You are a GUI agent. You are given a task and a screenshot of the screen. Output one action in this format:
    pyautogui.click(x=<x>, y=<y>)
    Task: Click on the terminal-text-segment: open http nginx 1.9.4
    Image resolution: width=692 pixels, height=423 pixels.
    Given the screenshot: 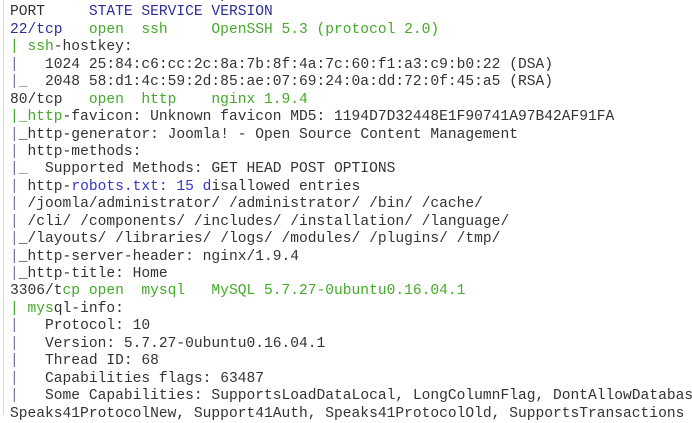 What is the action you would take?
    pyautogui.click(x=185, y=99)
    